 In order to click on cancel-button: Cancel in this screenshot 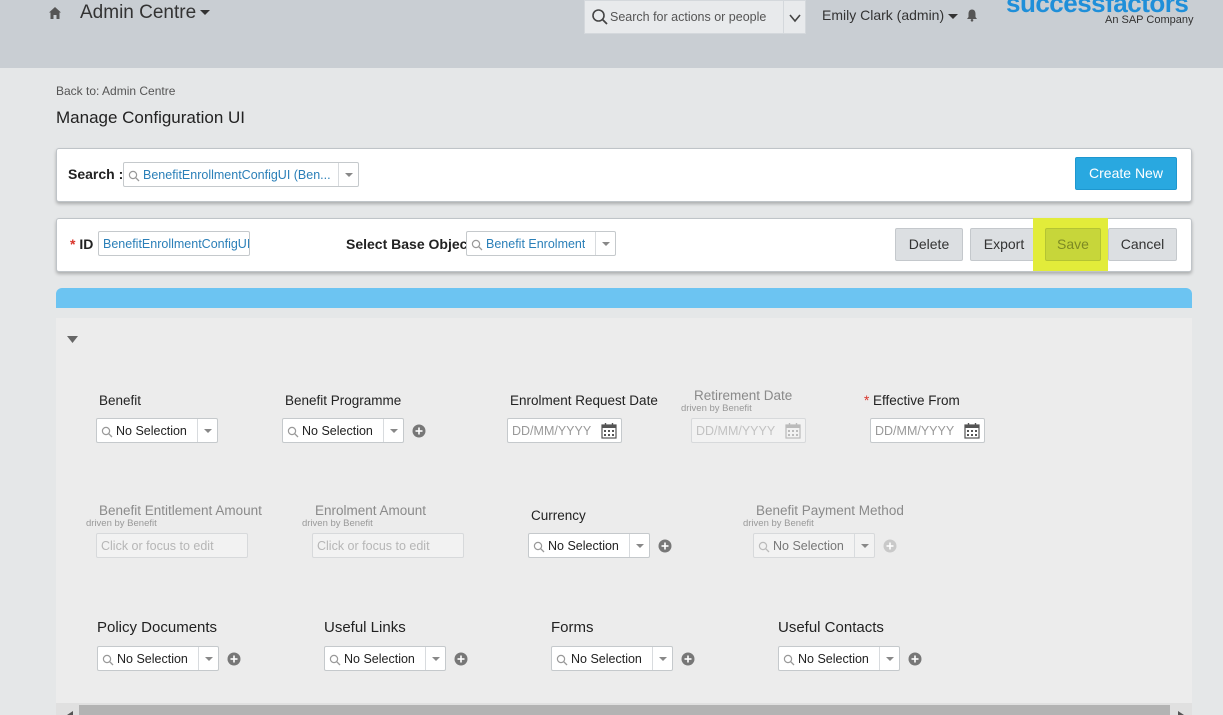, I will do `click(1142, 244)`.